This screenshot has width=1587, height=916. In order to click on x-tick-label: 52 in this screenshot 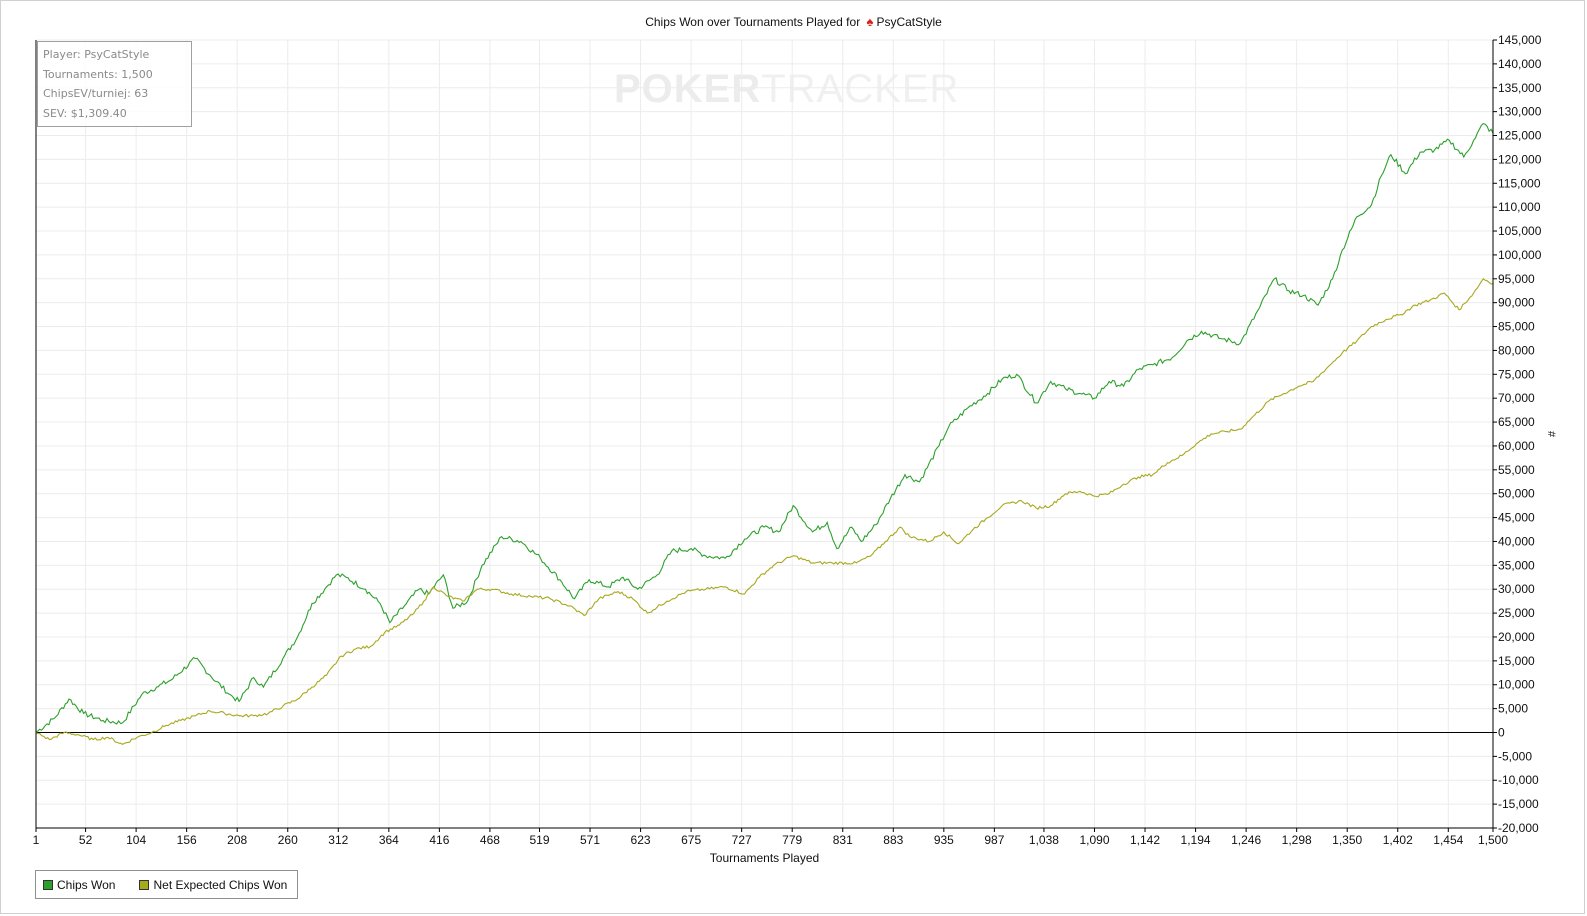, I will do `click(86, 840)`.